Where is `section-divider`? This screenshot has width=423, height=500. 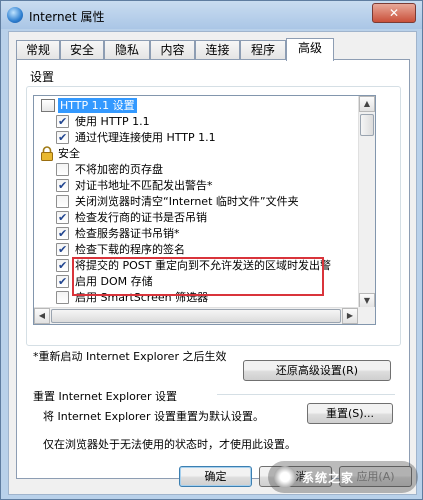
section-divider is located at coordinates (306, 394).